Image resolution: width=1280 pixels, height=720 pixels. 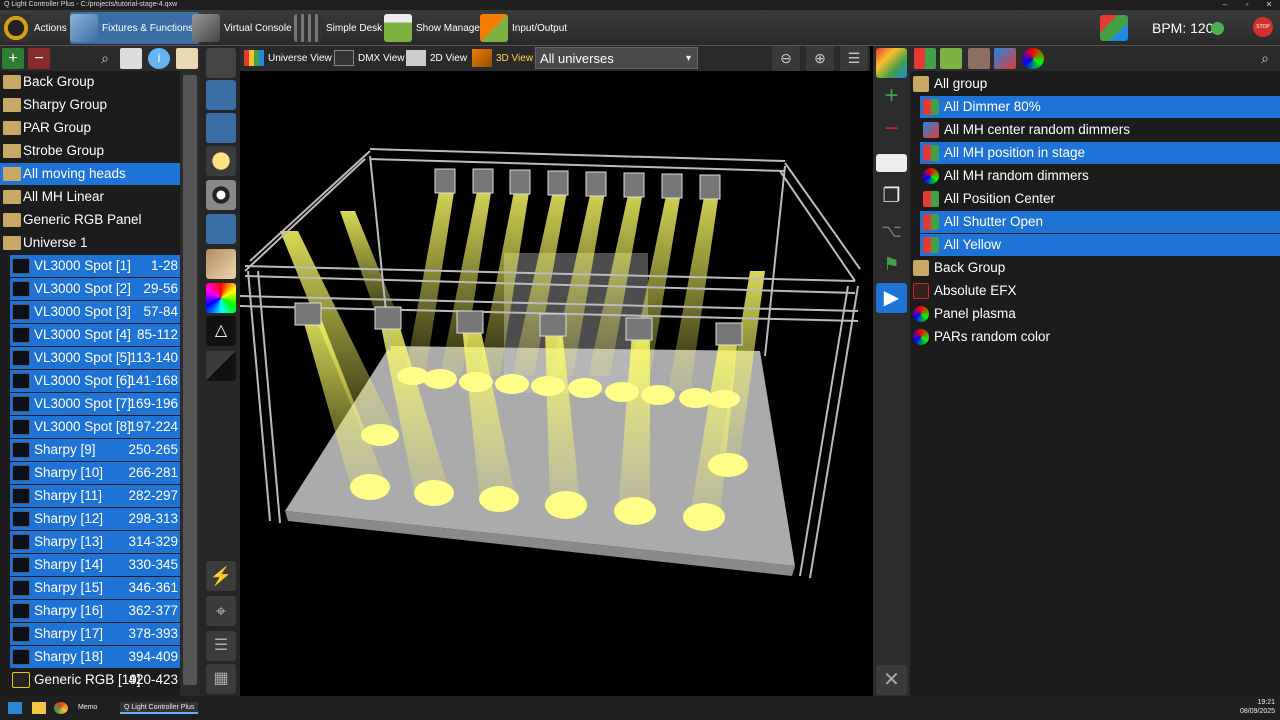 What do you see at coordinates (1247, 5) in the screenshot?
I see `maximize-icon: ▫` at bounding box center [1247, 5].